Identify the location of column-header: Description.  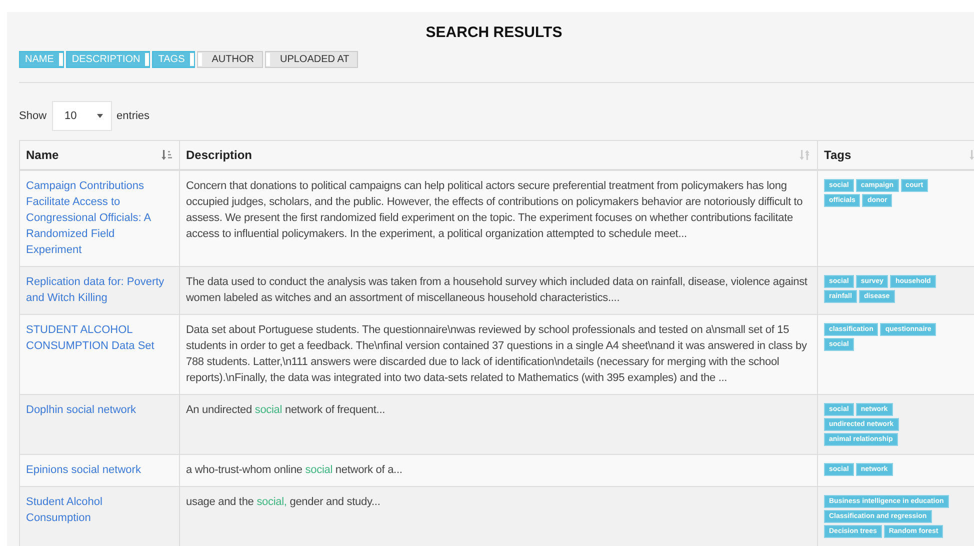
(499, 155).